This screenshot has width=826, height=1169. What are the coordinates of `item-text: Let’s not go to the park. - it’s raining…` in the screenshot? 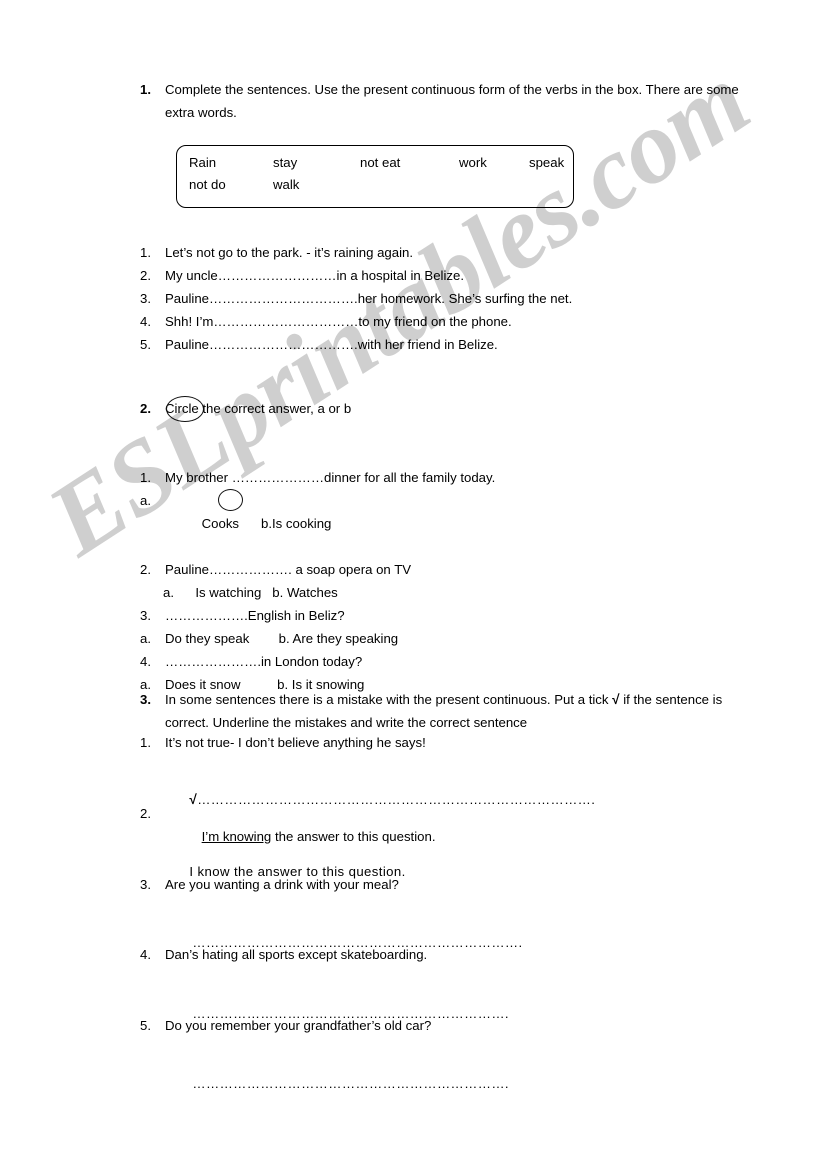 It's located at (289, 252).